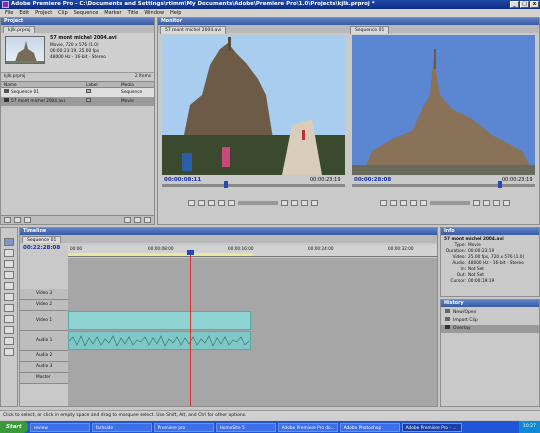 The width and height of the screenshot is (540, 433). I want to click on timeline-timecode: 00:22:28:08, so click(41, 248).